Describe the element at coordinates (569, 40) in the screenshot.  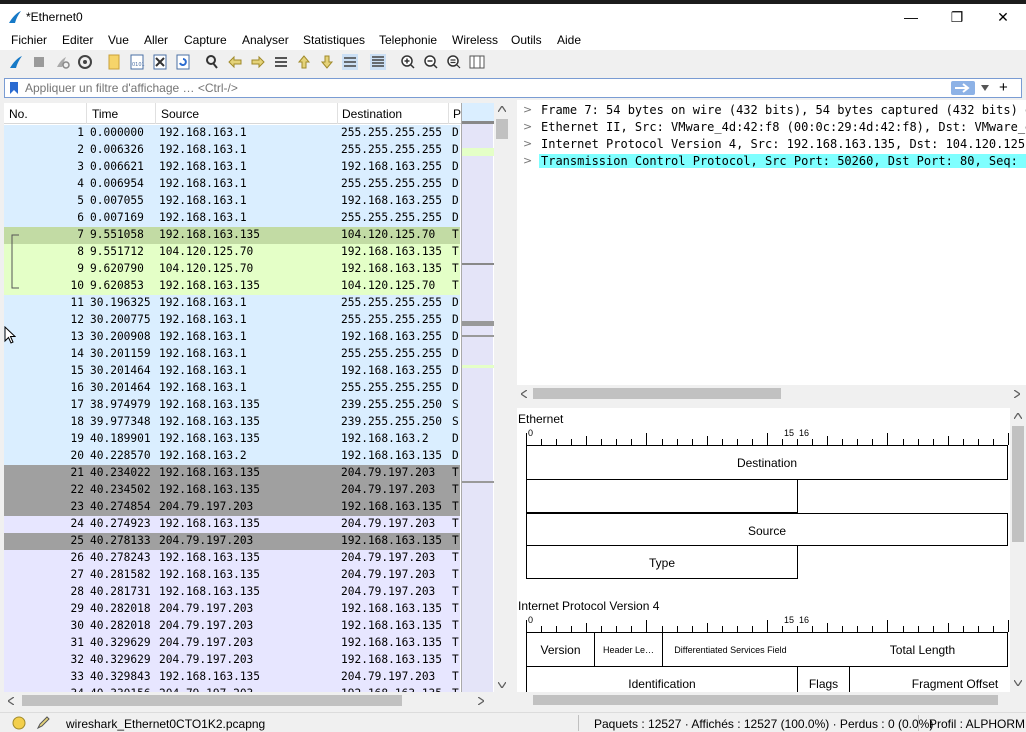
I see `menu-aide: Aide` at that location.